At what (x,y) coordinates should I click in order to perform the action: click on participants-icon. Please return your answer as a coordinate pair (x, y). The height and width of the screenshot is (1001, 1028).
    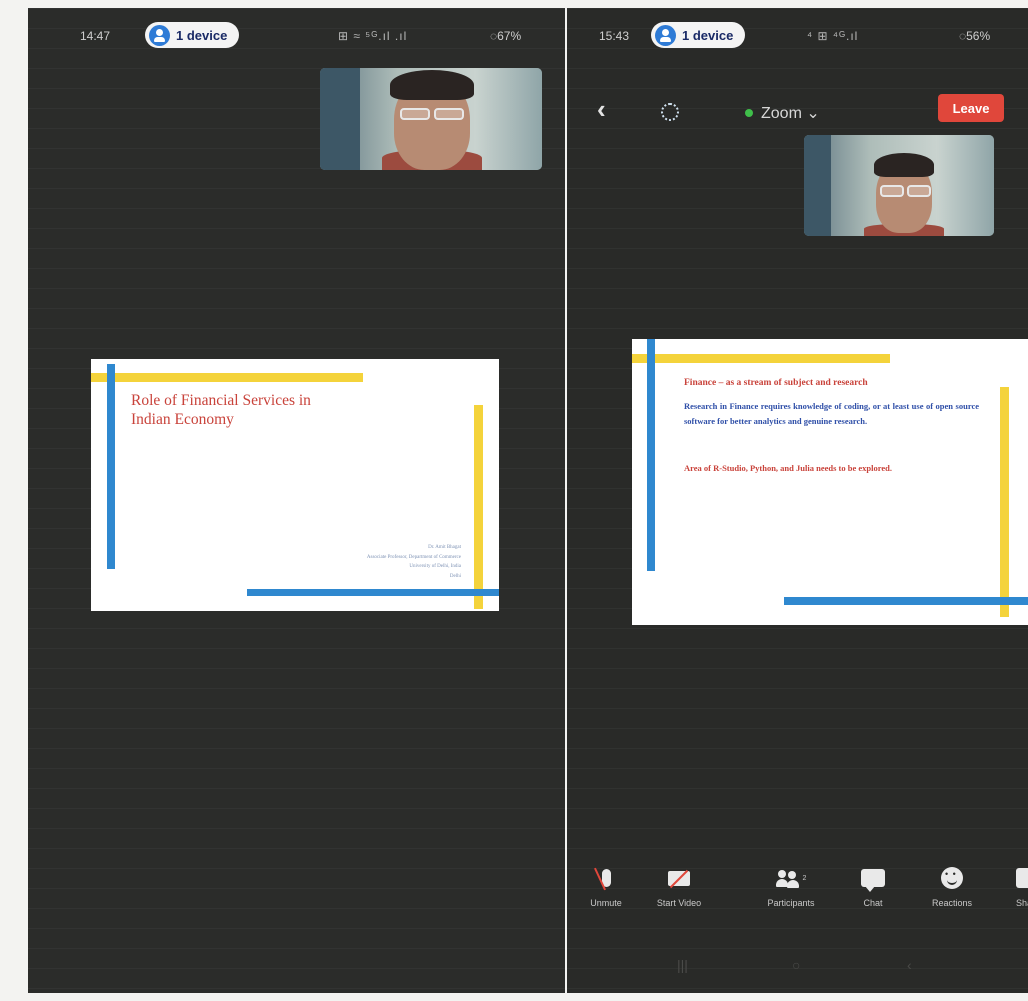
    Looking at the image, I should click on (788, 878).